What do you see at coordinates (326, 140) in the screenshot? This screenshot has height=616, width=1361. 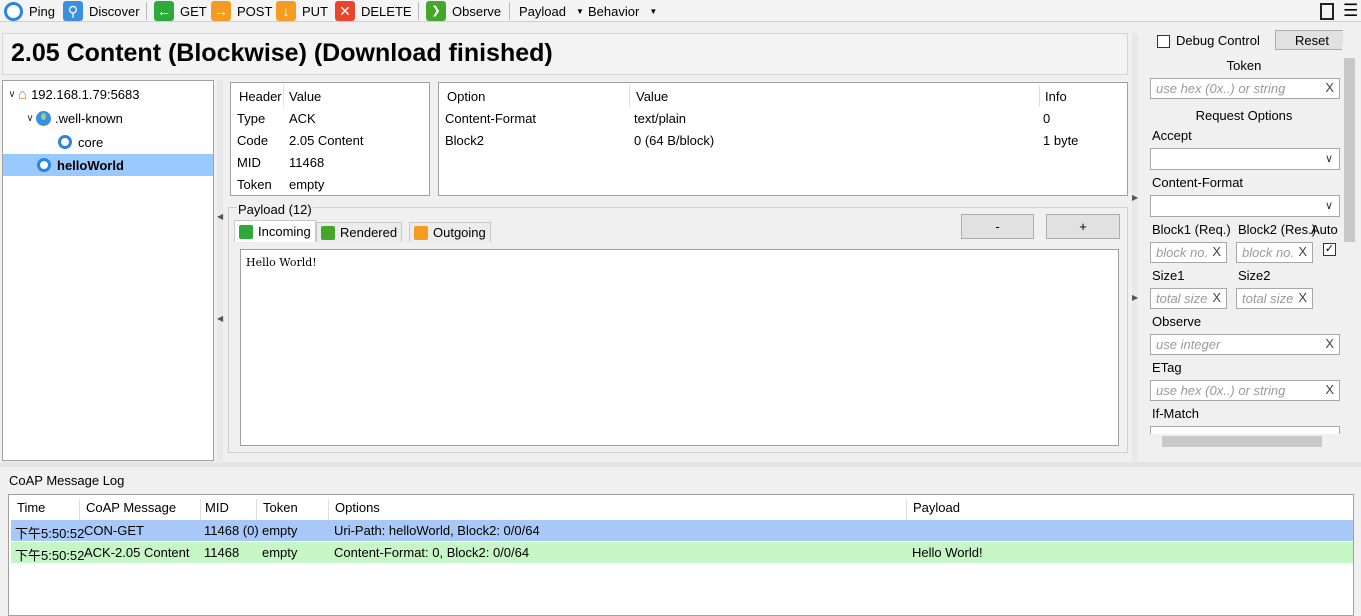 I see `header-value: 2.05 Content` at bounding box center [326, 140].